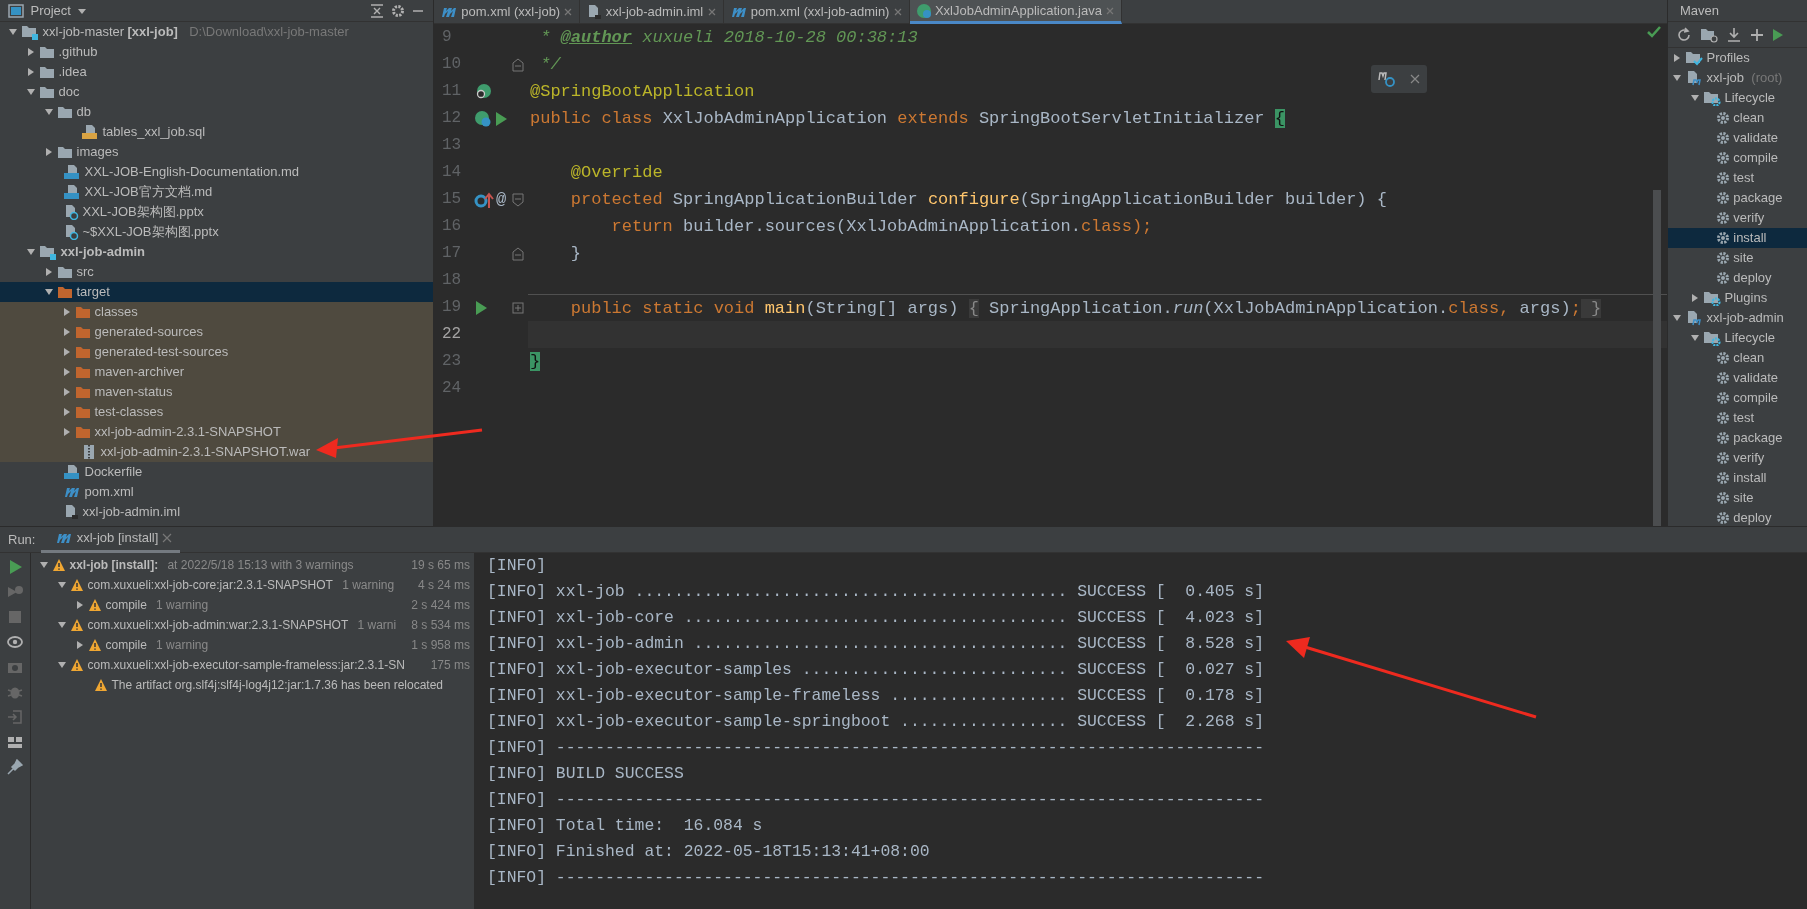  What do you see at coordinates (1757, 34) in the screenshot?
I see `add-icon` at bounding box center [1757, 34].